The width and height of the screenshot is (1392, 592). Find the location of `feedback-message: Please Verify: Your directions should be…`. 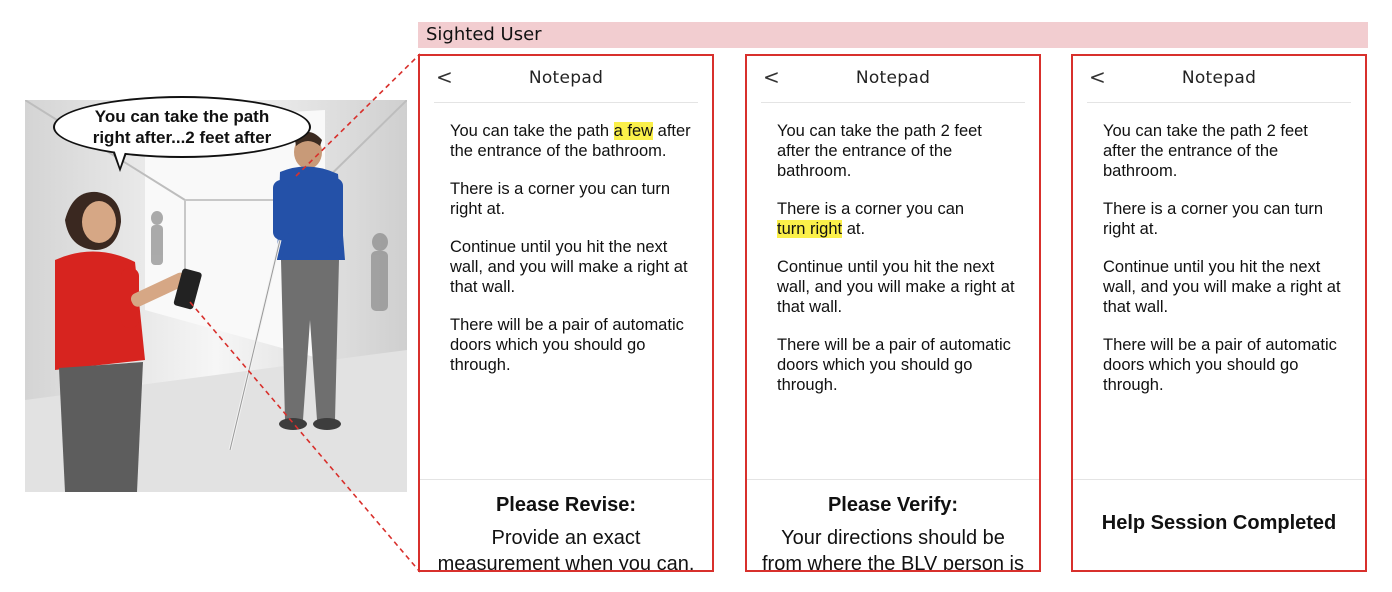

feedback-message: Please Verify: Your directions should be… is located at coordinates (893, 533).